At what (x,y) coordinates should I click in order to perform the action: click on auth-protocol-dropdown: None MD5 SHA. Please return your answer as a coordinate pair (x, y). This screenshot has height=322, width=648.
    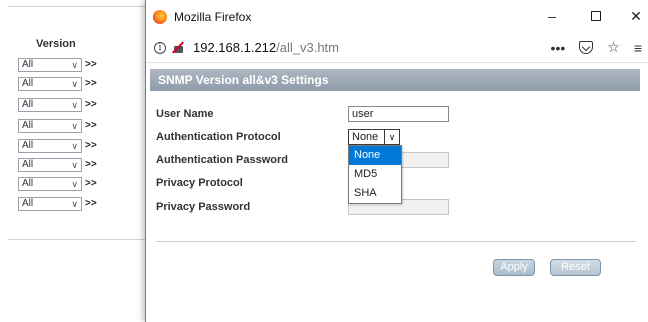
    Looking at the image, I should click on (375, 174).